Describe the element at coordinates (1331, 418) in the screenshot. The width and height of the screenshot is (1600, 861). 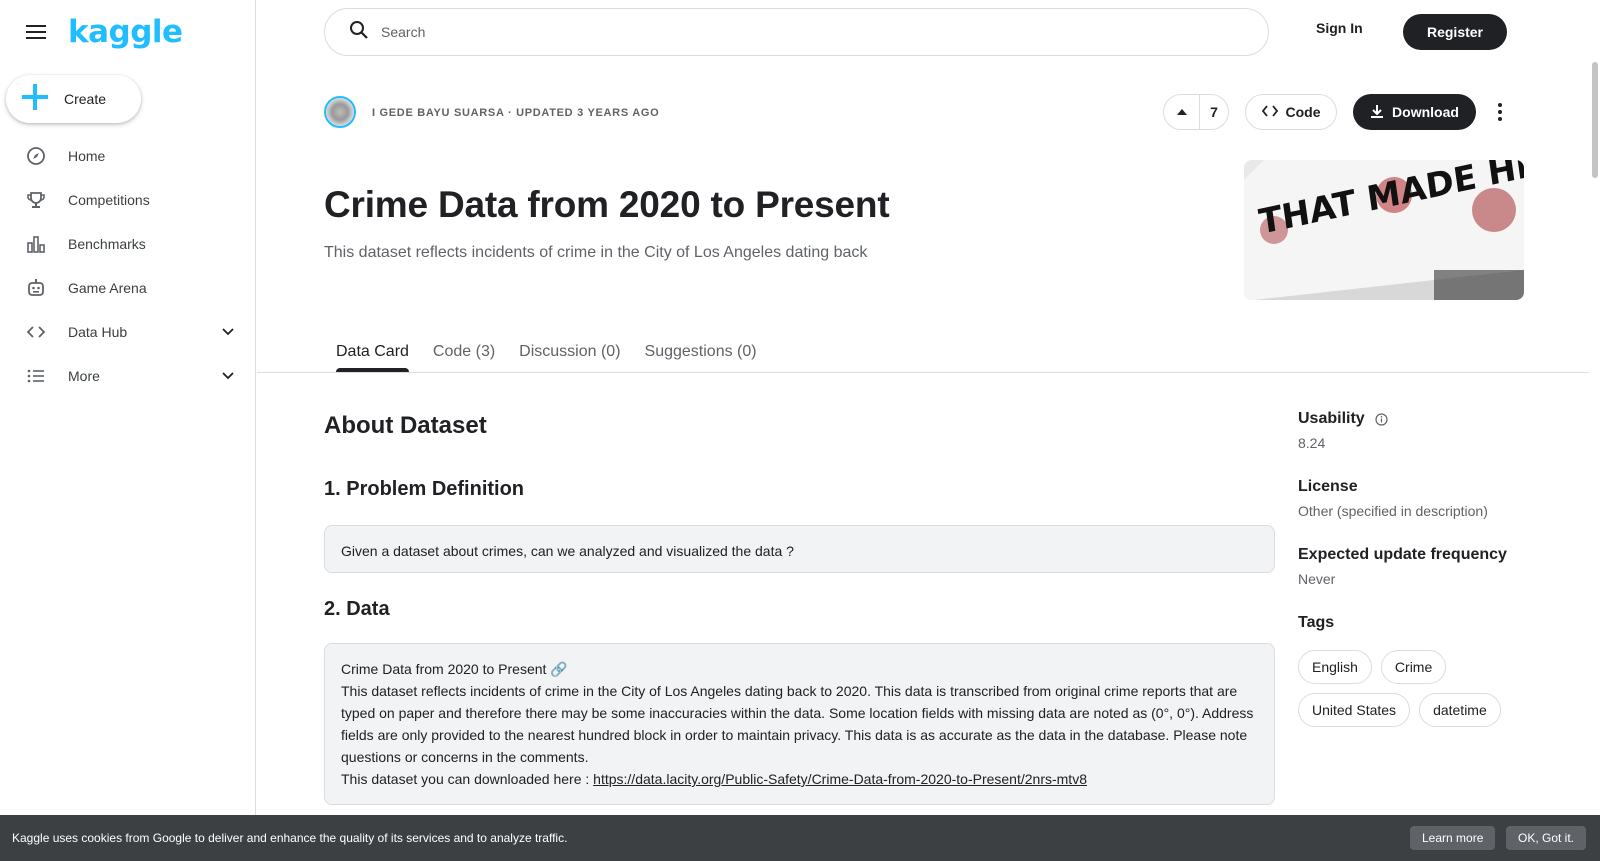
I see `usability-label: Usability` at that location.